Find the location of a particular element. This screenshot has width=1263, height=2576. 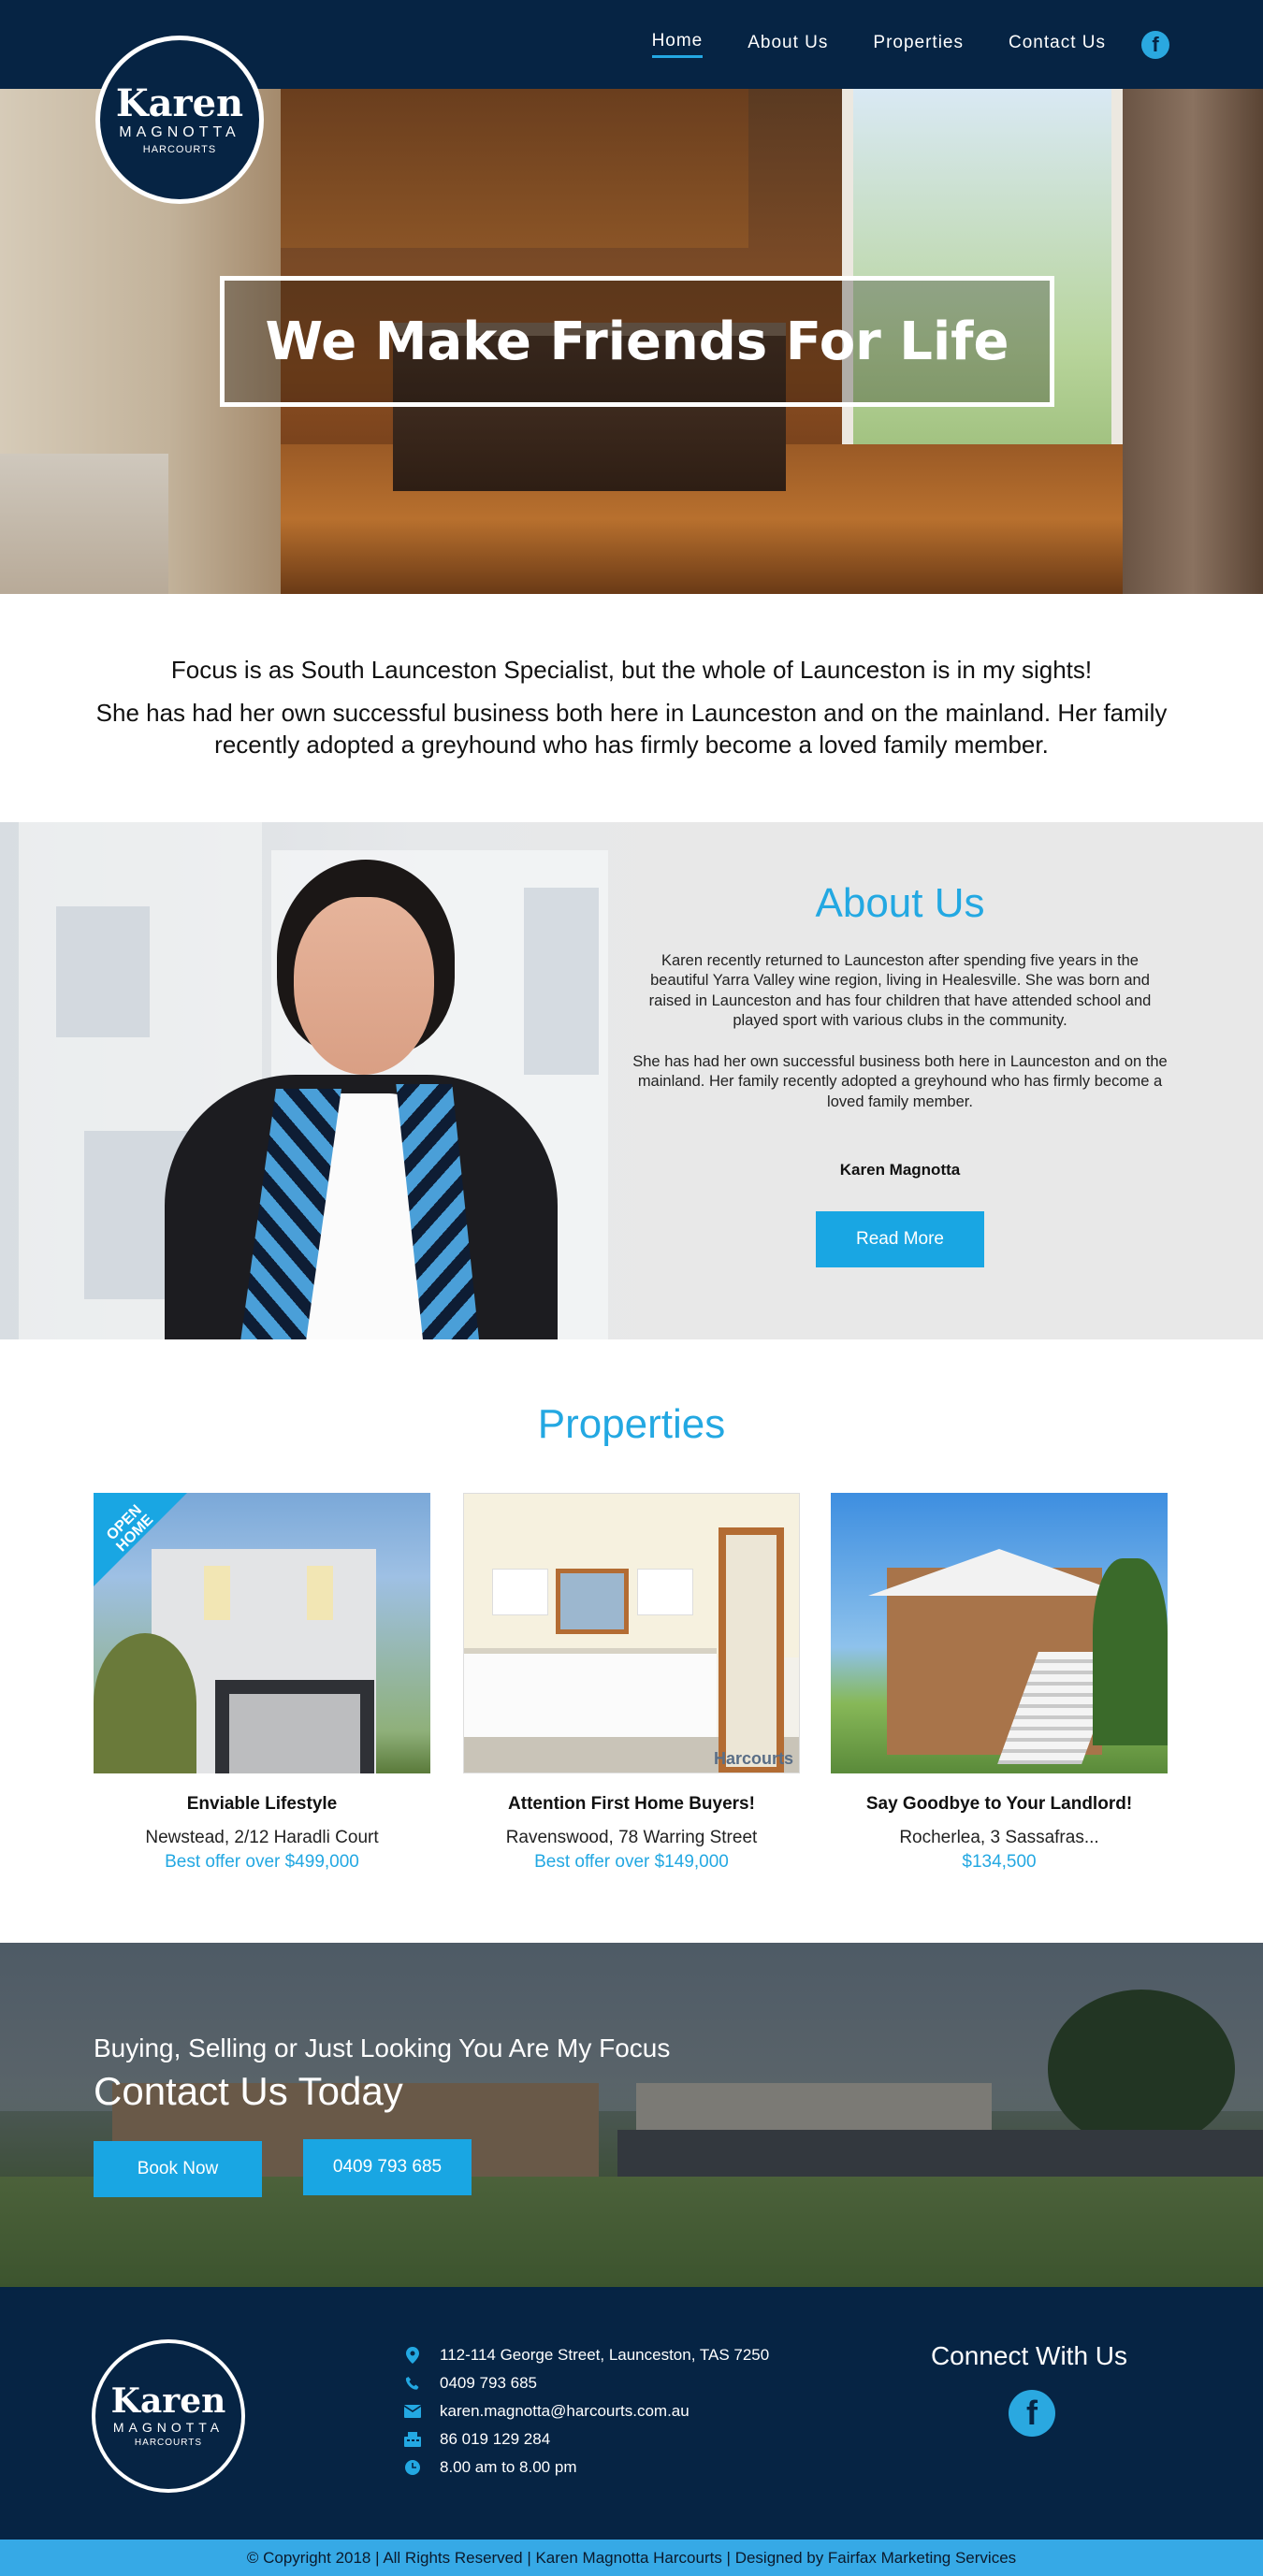

nav-home: Home is located at coordinates (678, 45).